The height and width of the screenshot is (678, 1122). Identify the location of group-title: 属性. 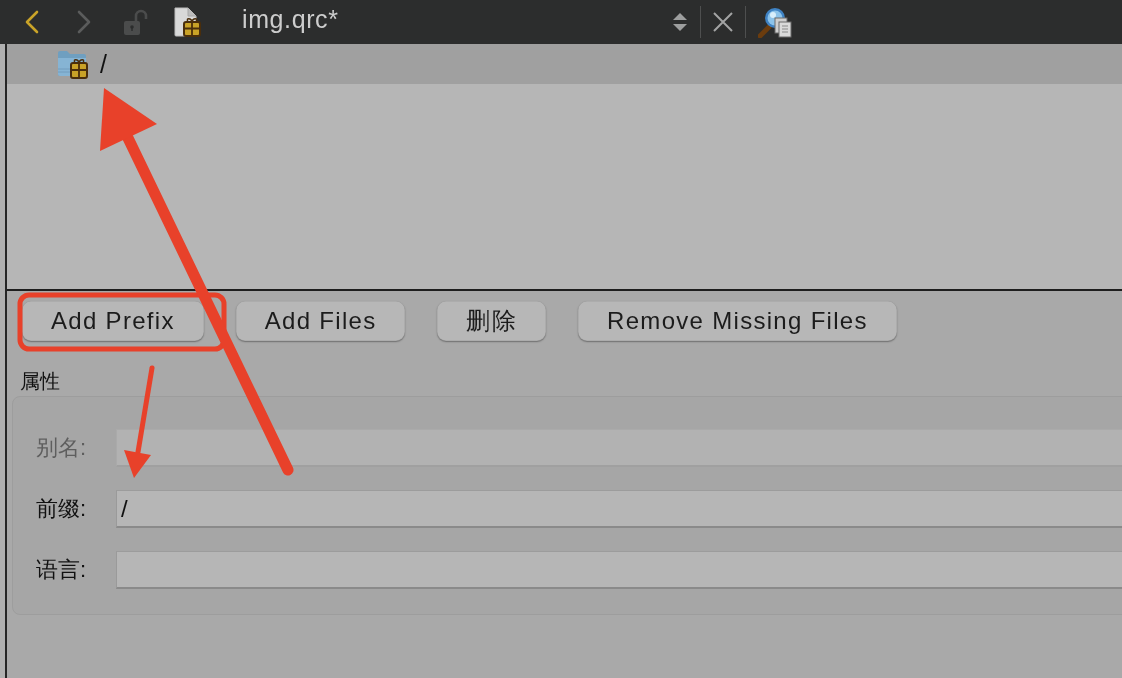
(40, 381).